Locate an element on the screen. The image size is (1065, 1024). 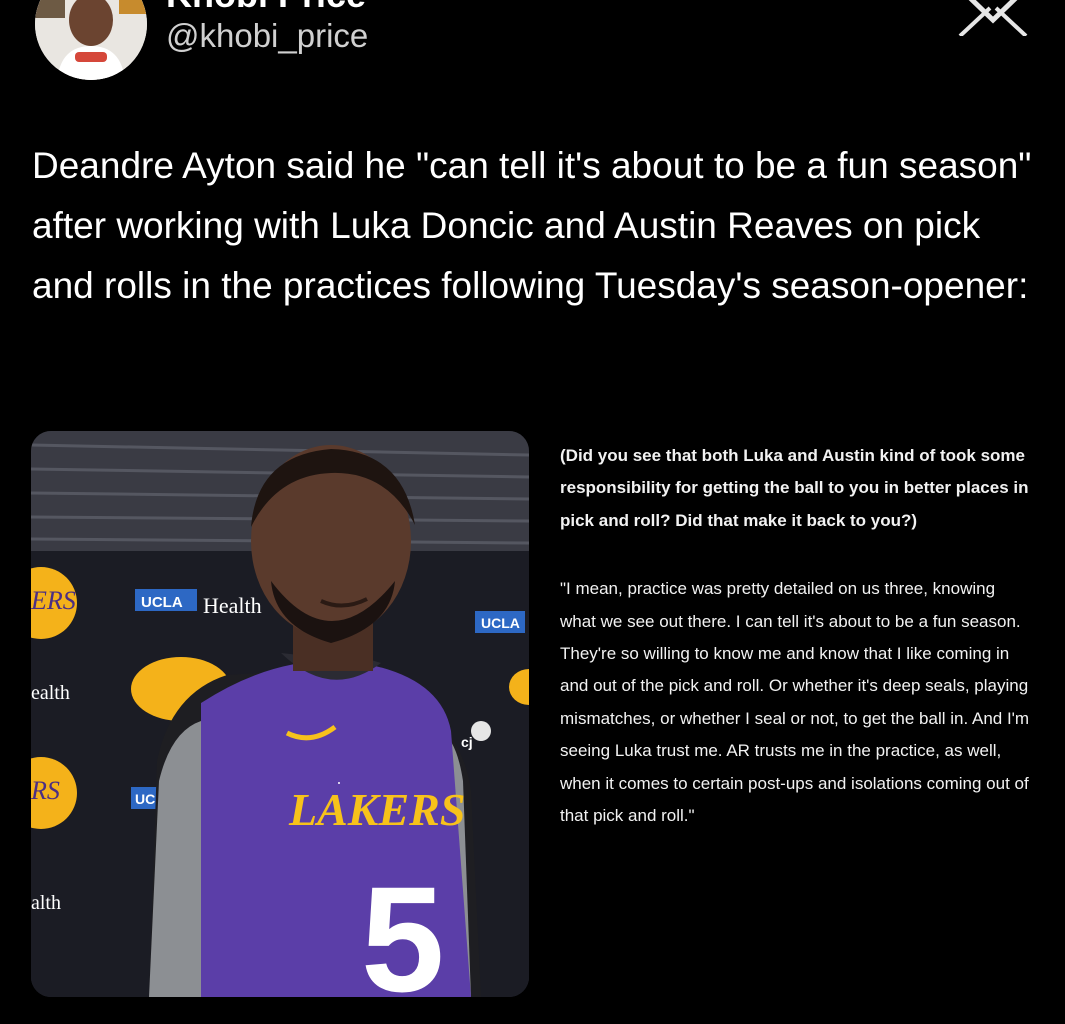
author-display-name: Khobi Price is located at coordinates (266, 8).